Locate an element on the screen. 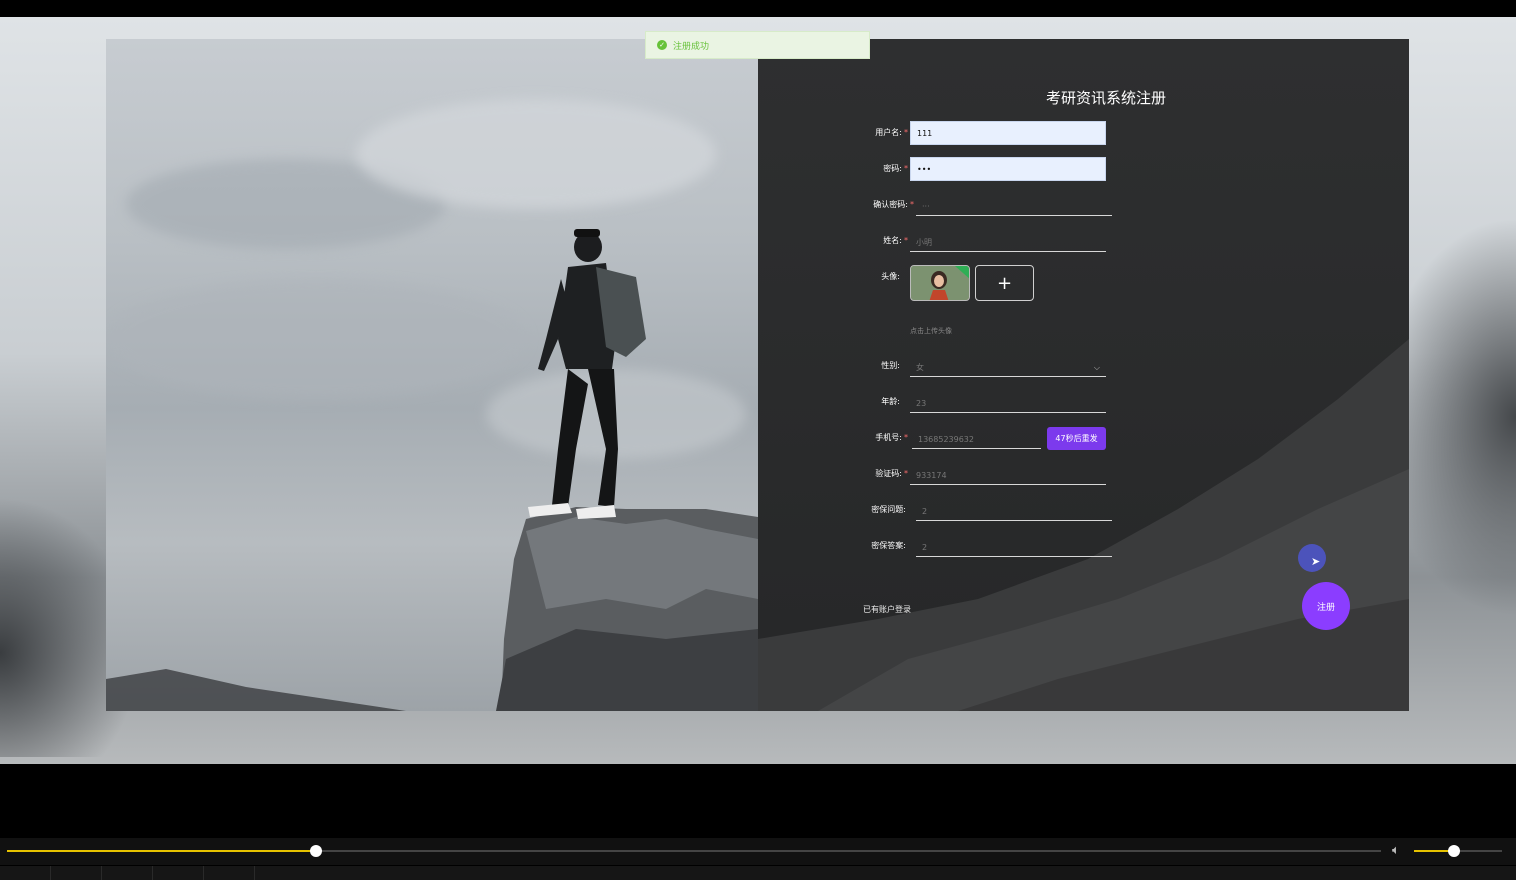  name-input: 小明 is located at coordinates (1008, 243).